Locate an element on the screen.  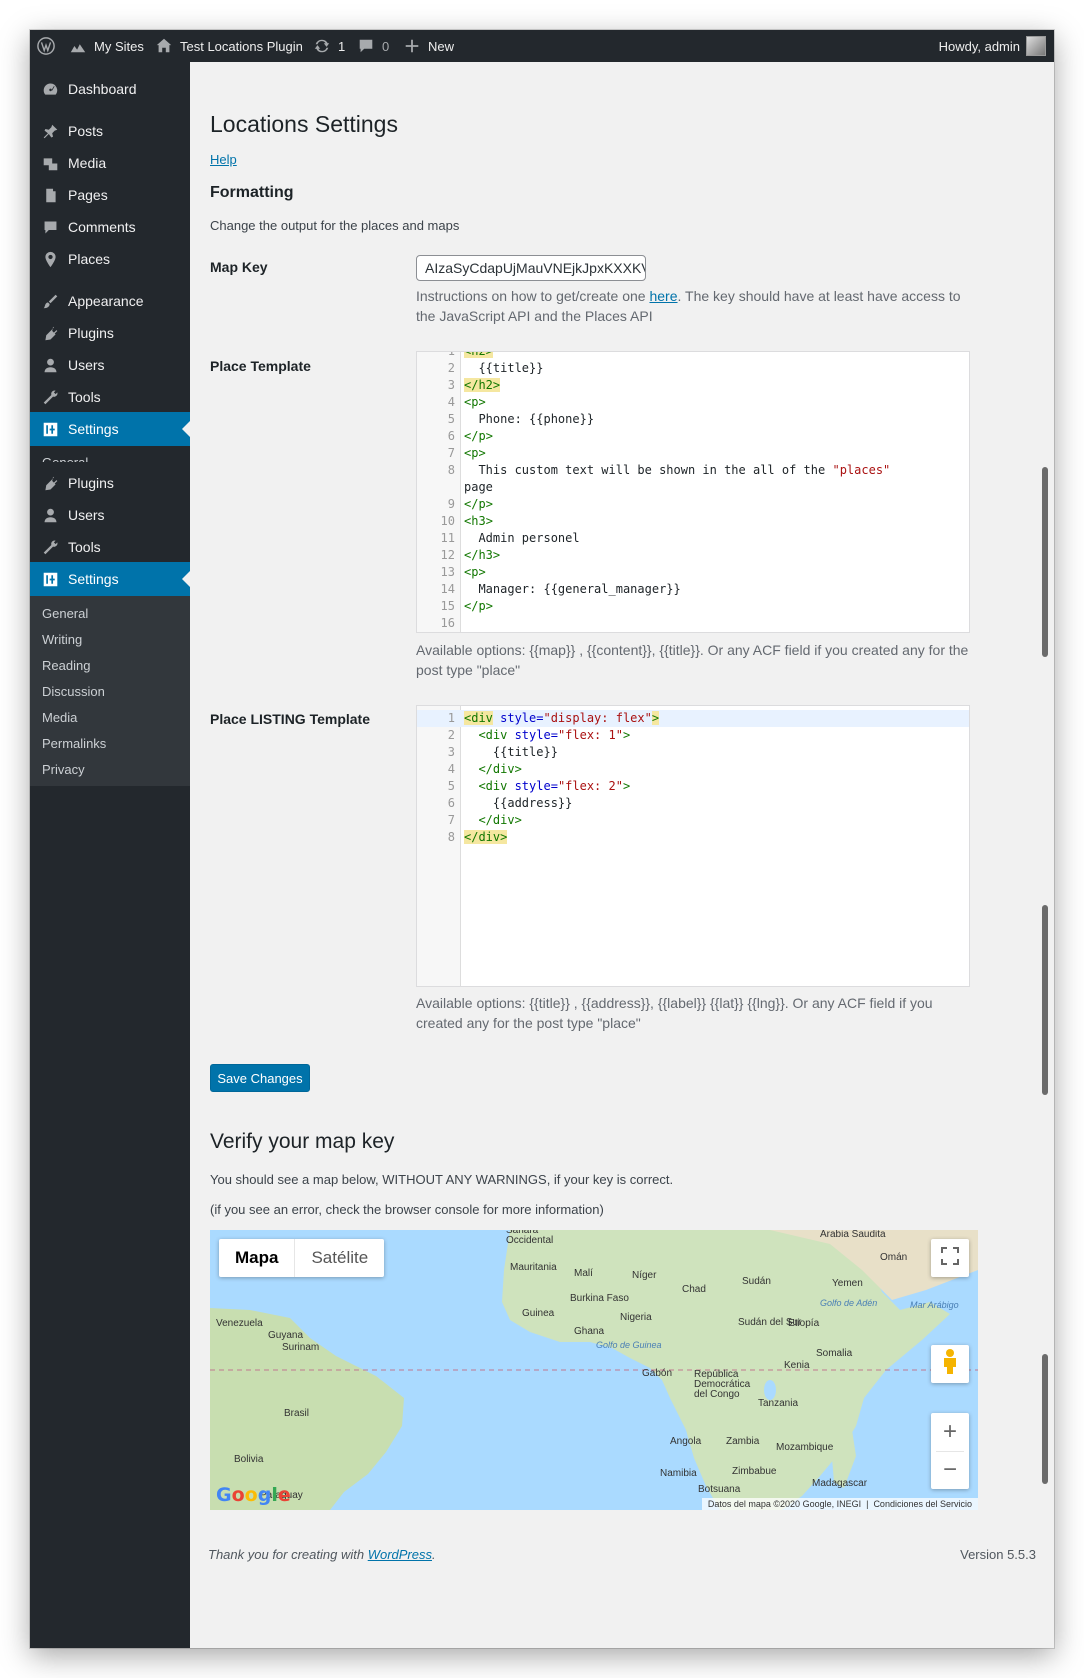
map-scrollbar is located at coordinates (1045, 1419).